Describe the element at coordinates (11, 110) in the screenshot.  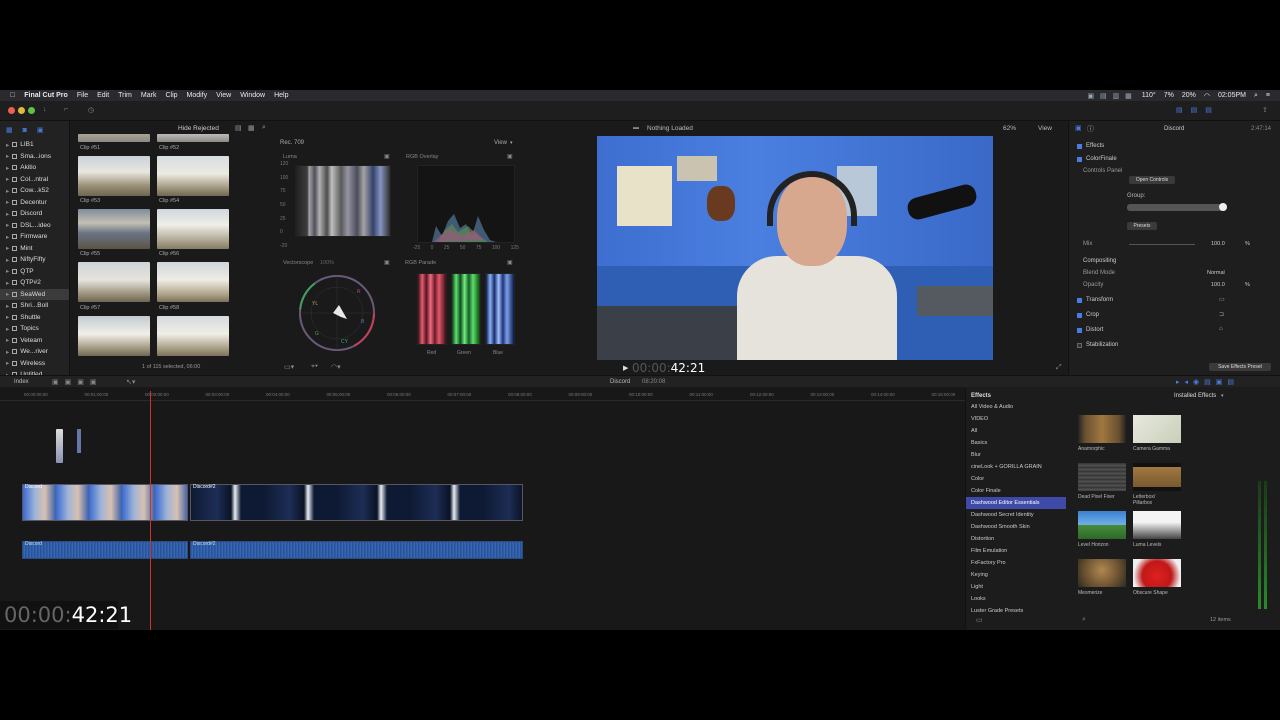
I see `close-button` at that location.